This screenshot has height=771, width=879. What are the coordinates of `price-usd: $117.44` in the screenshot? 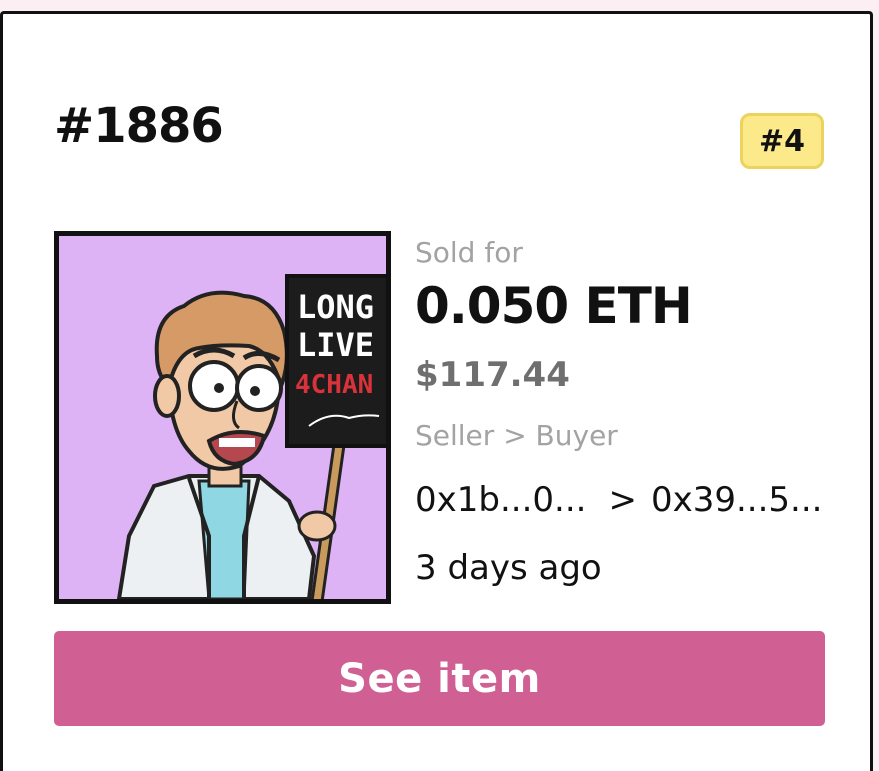 It's located at (492, 375).